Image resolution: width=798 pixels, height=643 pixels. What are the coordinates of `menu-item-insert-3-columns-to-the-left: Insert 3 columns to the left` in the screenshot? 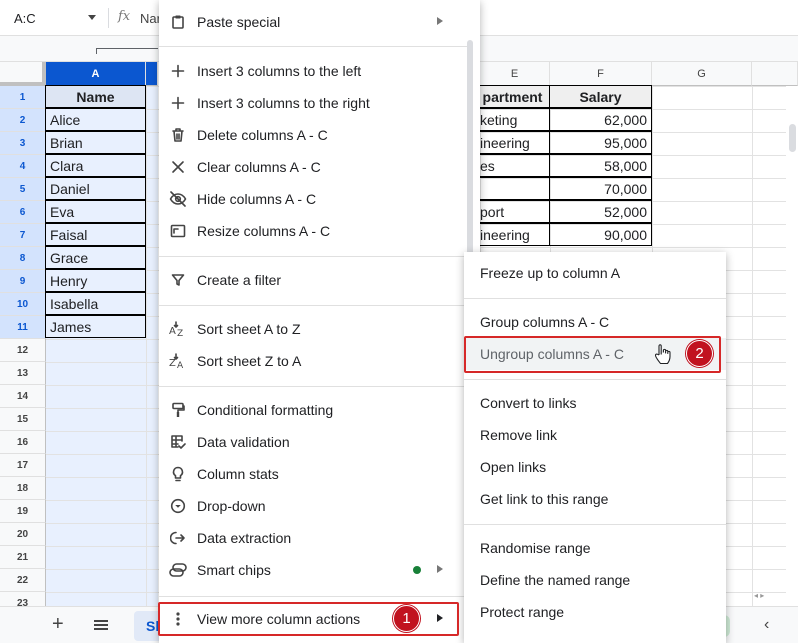 It's located at (309, 71).